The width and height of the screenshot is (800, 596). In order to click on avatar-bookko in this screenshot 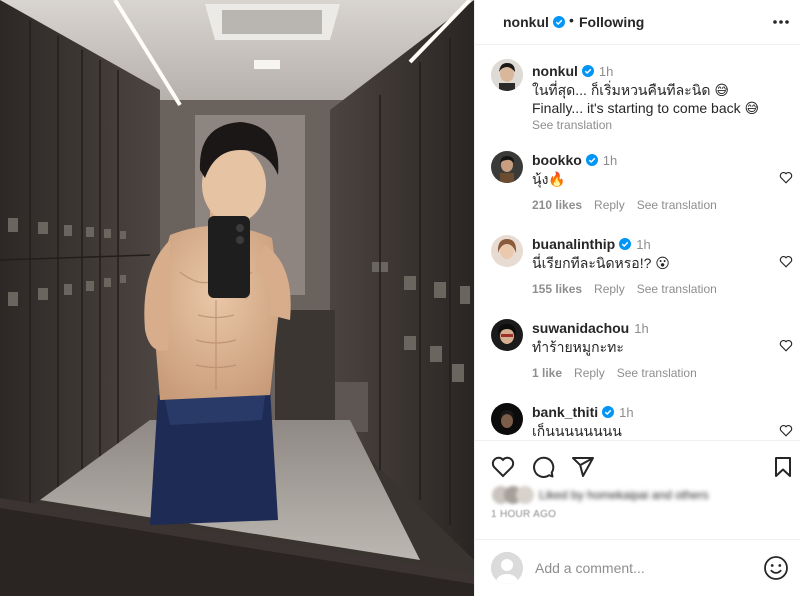, I will do `click(507, 167)`.